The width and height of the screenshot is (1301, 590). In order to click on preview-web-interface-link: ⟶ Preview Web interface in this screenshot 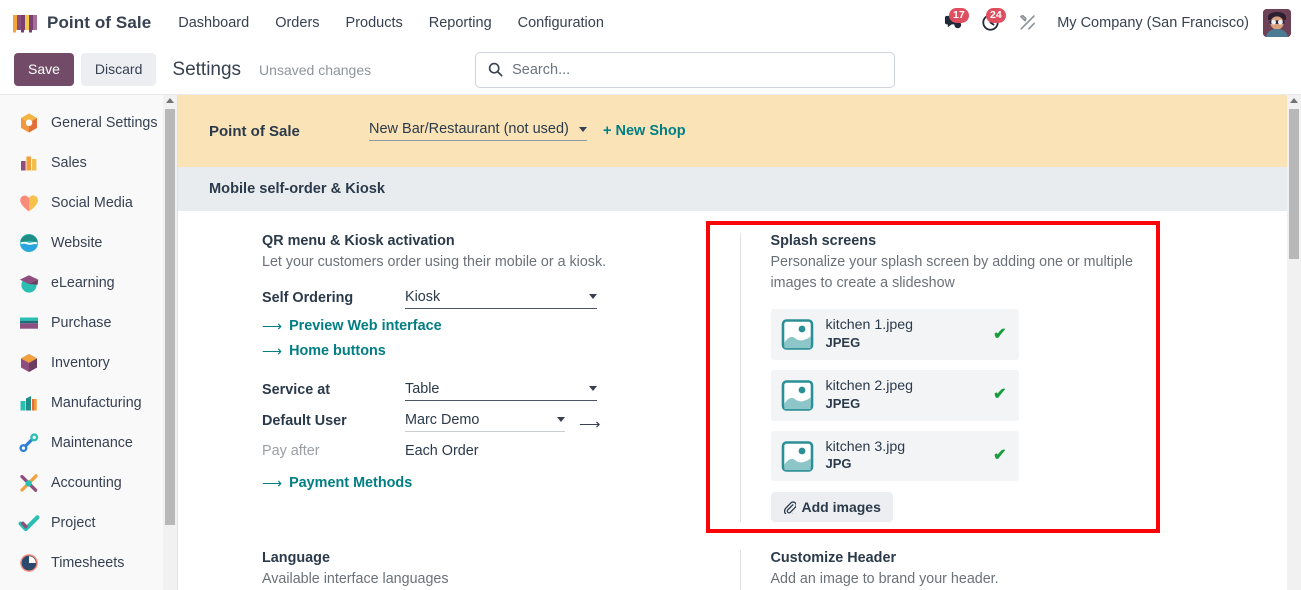, I will do `click(484, 326)`.